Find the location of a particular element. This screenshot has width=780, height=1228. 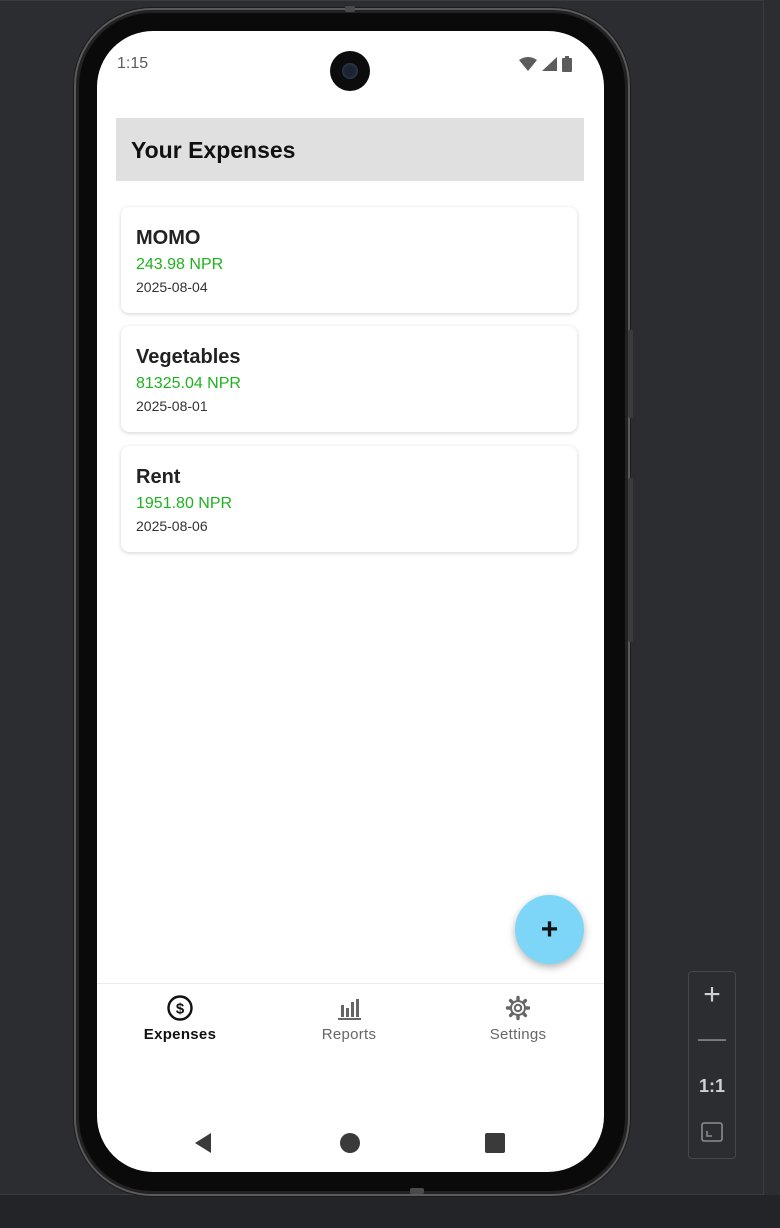

status-time: 1:15 is located at coordinates (133, 63).